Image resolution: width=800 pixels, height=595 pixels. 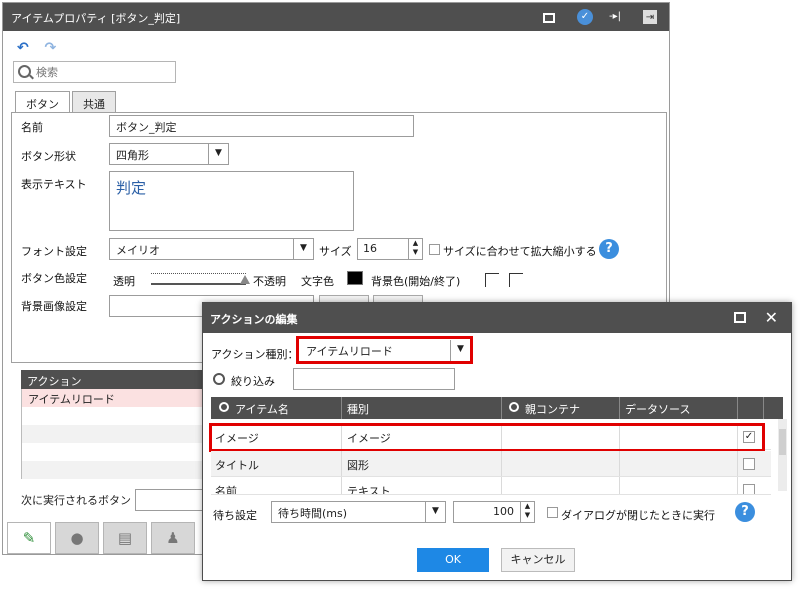 I want to click on property-tabs: ボタン 共通, so click(x=66, y=102).